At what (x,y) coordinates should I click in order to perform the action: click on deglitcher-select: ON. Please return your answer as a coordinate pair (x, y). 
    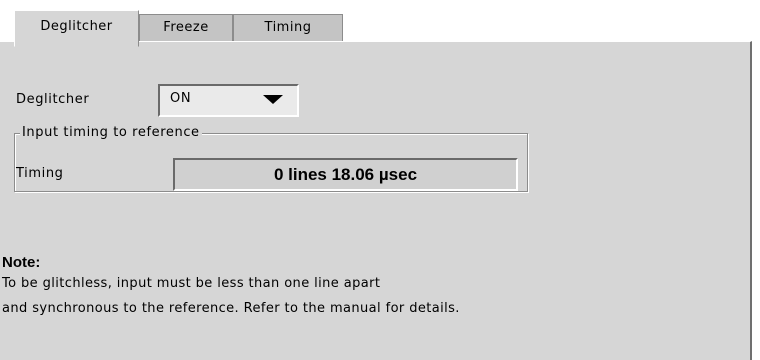
    Looking at the image, I should click on (228, 100).